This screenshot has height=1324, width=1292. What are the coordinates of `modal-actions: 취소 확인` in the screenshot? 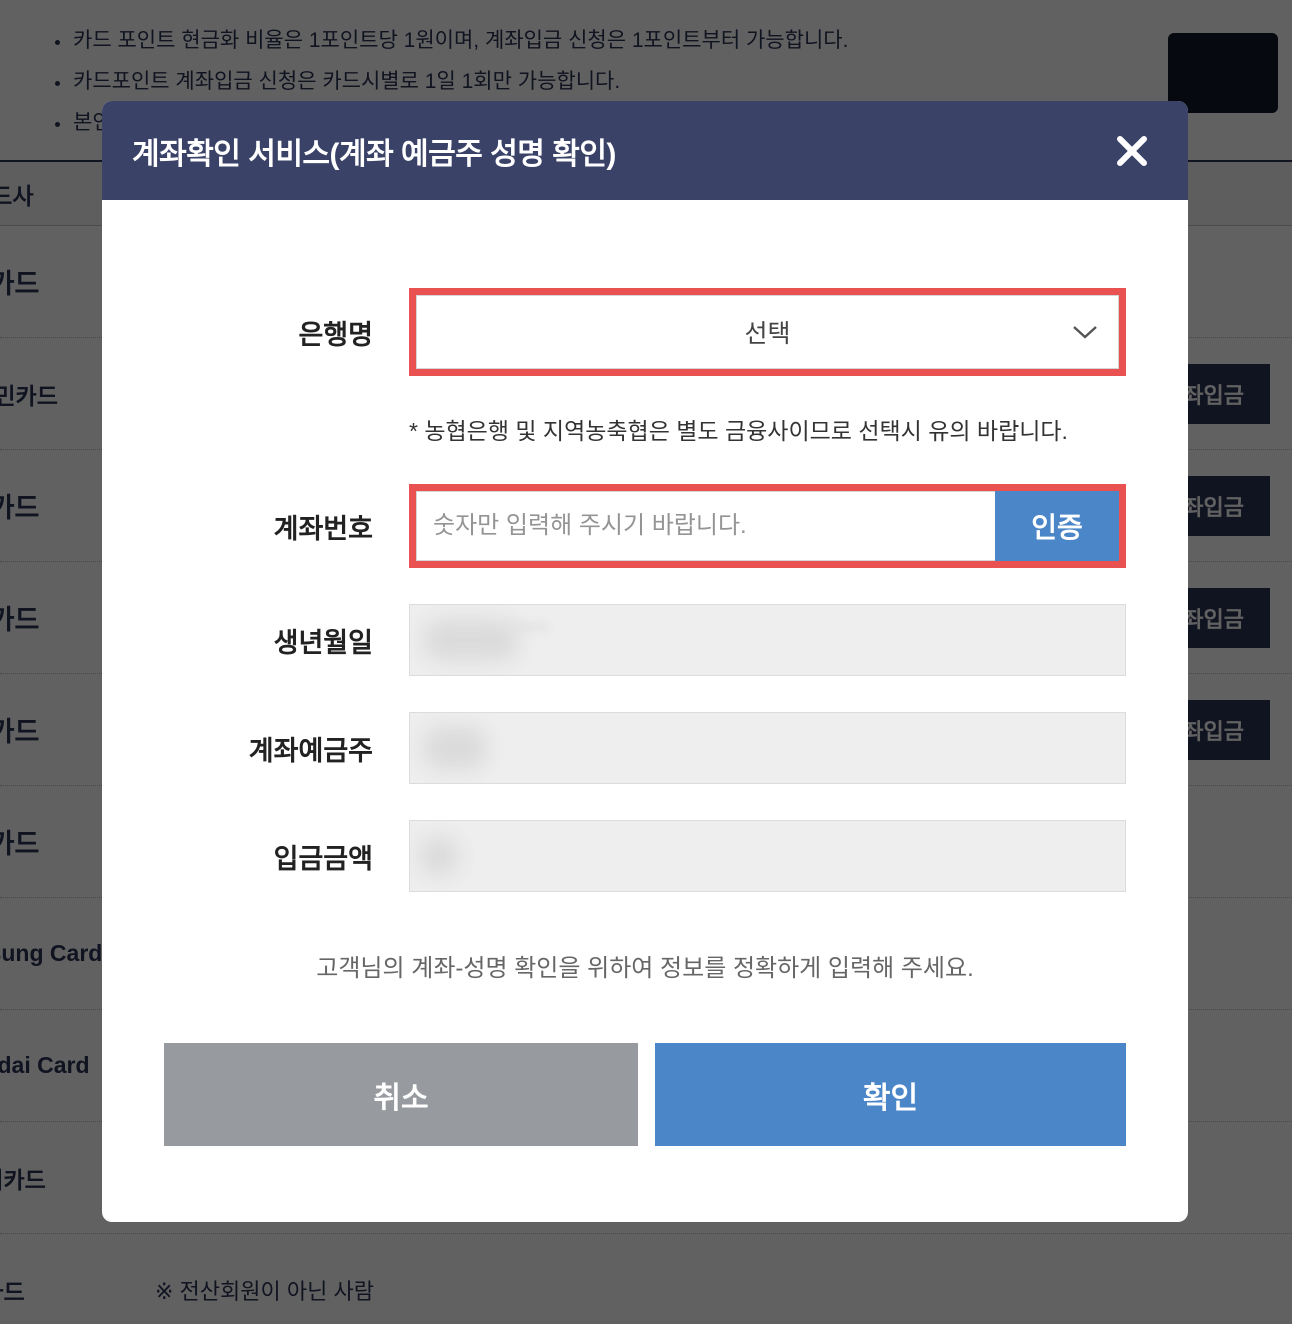 It's located at (645, 1094).